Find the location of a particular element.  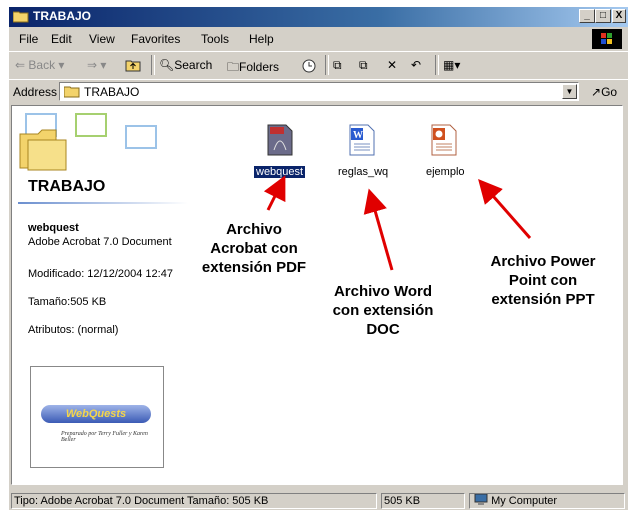

undo-icon: ↶ is located at coordinates (416, 65).